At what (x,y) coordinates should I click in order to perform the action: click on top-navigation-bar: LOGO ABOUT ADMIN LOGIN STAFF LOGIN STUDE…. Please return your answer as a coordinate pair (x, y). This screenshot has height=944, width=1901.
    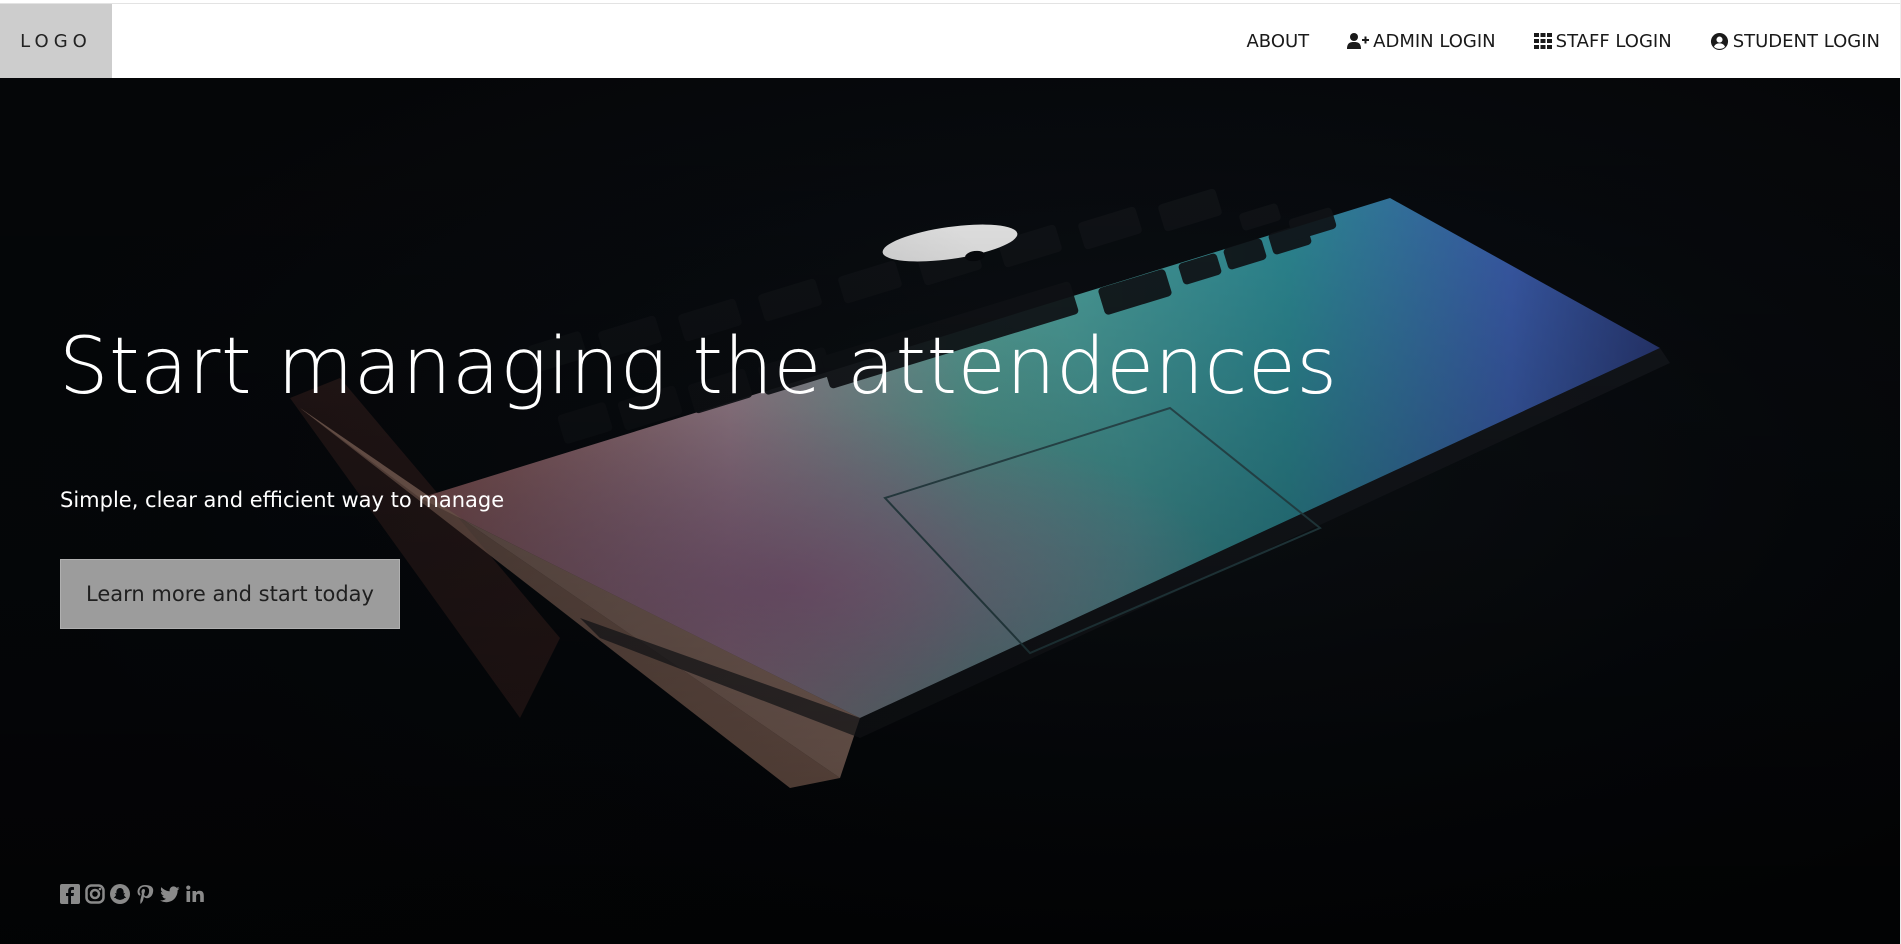
    Looking at the image, I should click on (950, 39).